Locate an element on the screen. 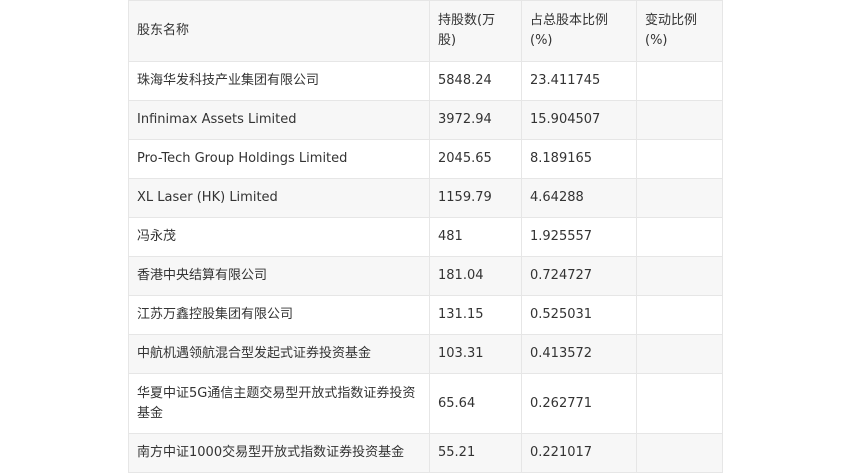 The height and width of the screenshot is (474, 850). cell-name: 江苏万鑫控股集团有限公司 is located at coordinates (279, 315).